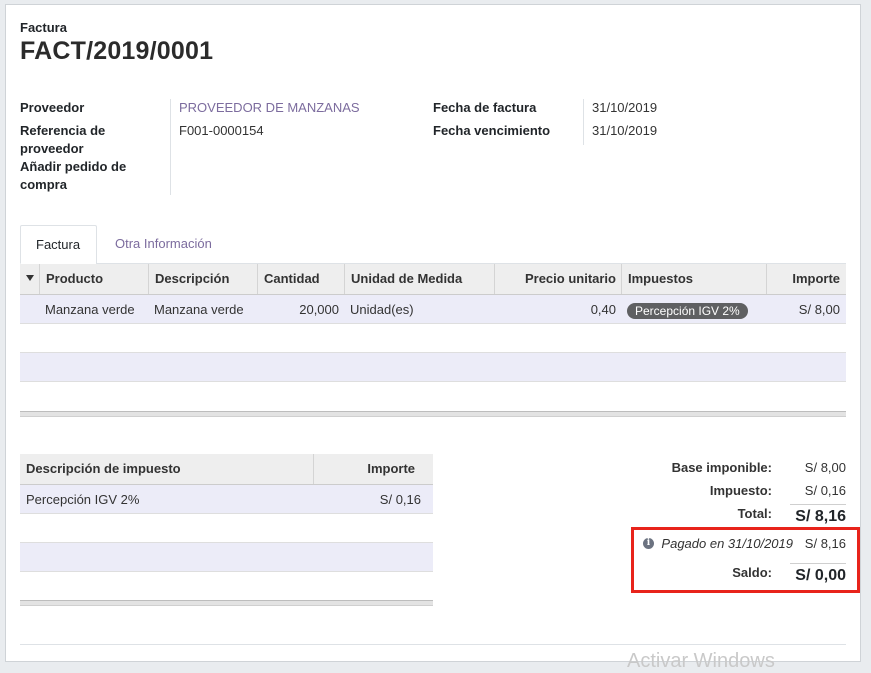 The height and width of the screenshot is (673, 871). Describe the element at coordinates (90, 176) in the screenshot. I see `add-purchase-order-label: Añadir pedido de compra` at that location.